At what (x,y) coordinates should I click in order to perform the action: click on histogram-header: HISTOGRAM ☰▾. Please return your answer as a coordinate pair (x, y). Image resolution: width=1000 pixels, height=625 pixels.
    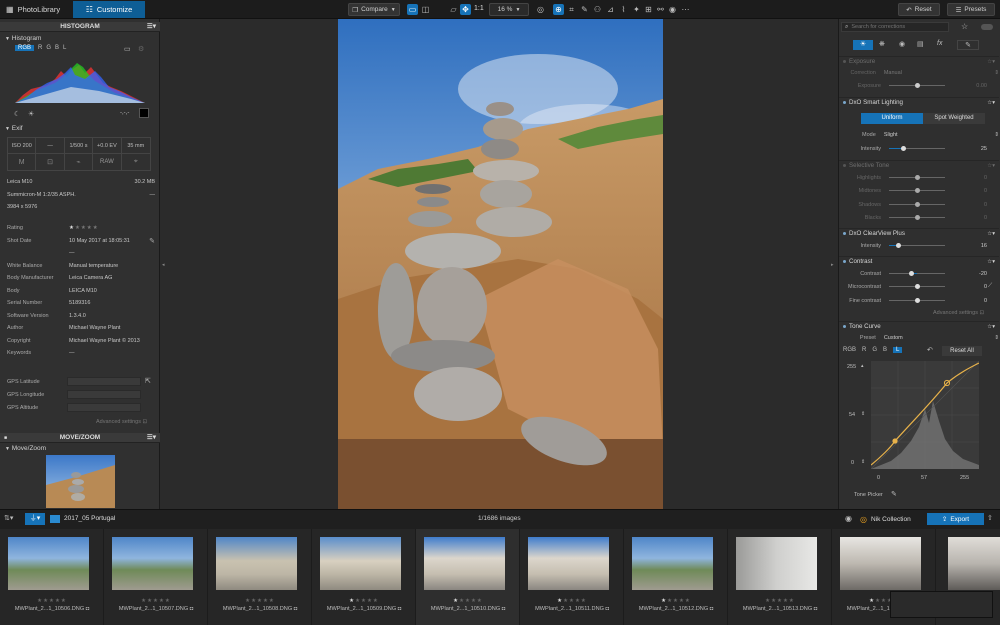
    Looking at the image, I should click on (80, 27).